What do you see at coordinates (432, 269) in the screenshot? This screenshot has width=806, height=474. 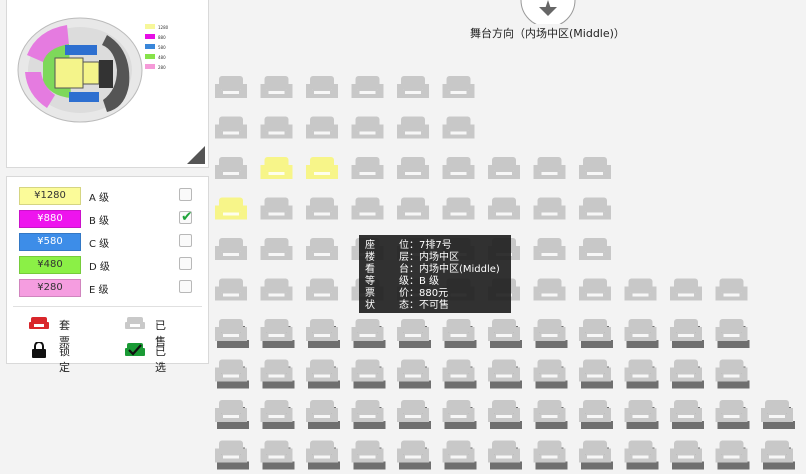 I see `tooltip-row-stand: 看台：内场中区(Middle)` at bounding box center [432, 269].